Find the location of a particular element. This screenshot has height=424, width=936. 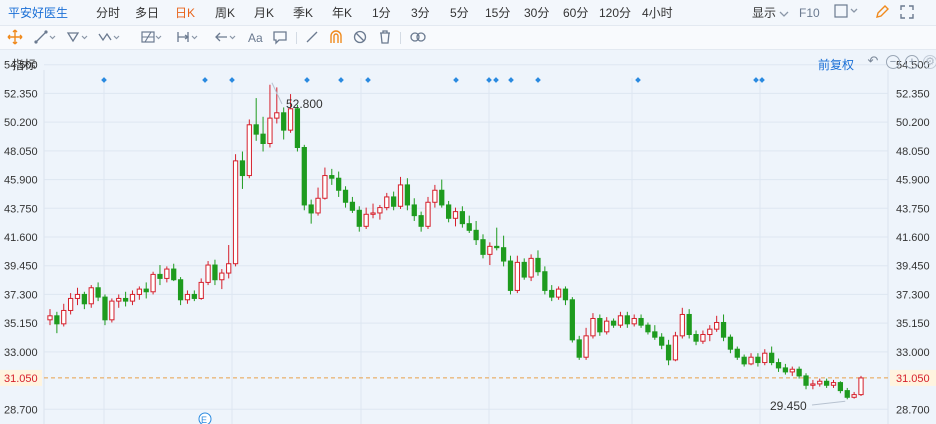

y-tick-label-right: 35.150 is located at coordinates (913, 324).